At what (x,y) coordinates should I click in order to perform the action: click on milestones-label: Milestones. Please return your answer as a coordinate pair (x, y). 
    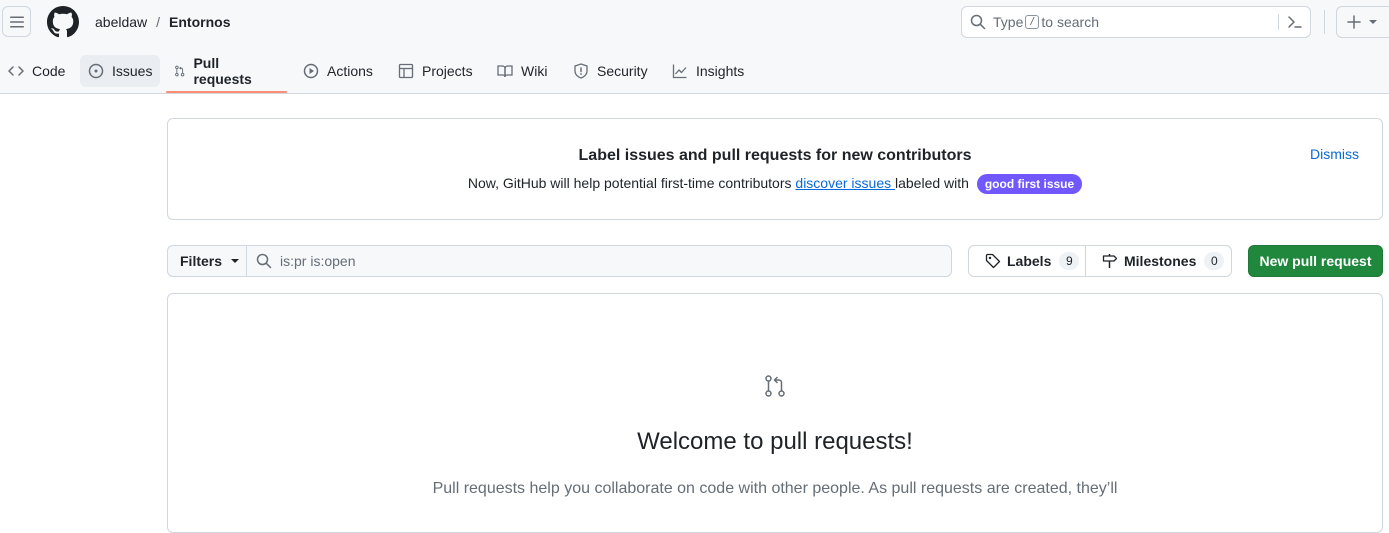
    Looking at the image, I should click on (1160, 261).